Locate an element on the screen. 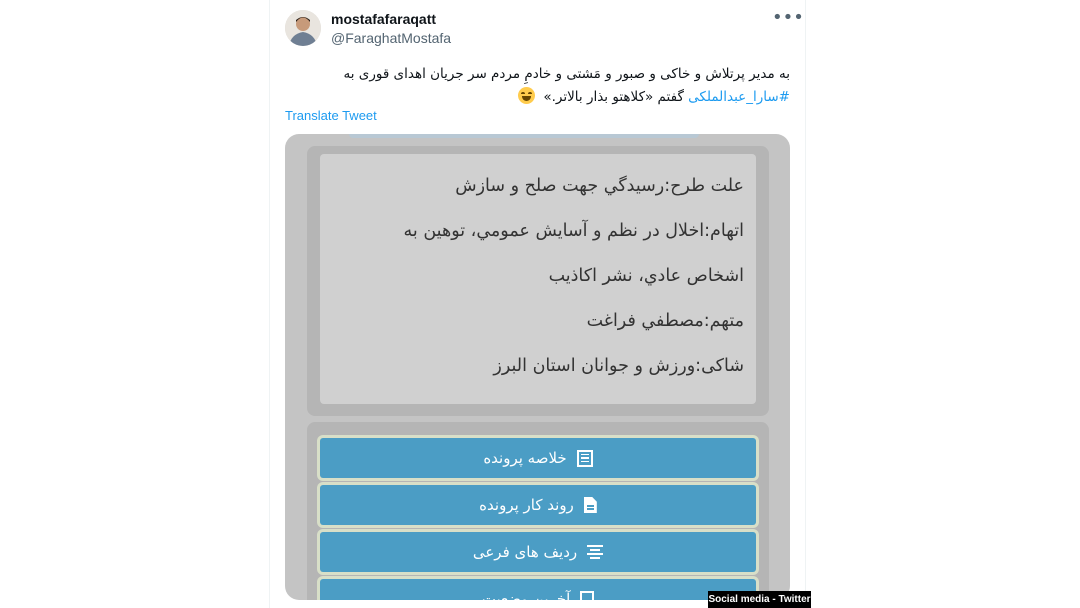 The width and height of the screenshot is (1080, 608). align-center-icon is located at coordinates (595, 552).